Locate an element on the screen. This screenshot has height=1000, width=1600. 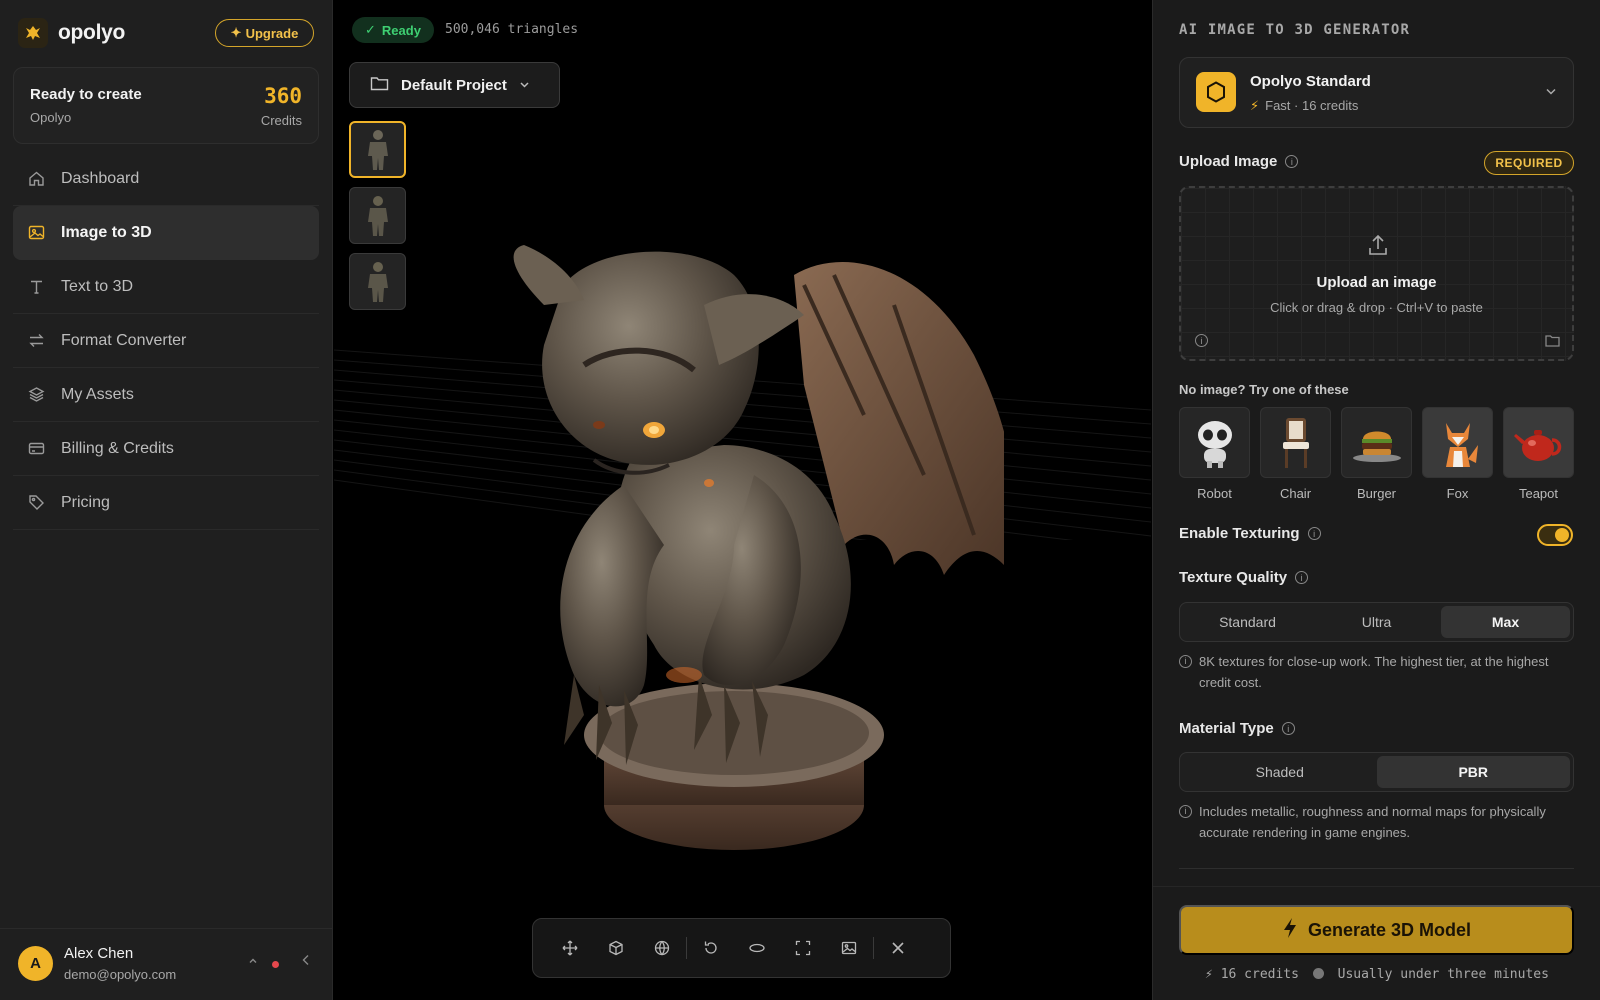
model-meta: ⚡ Fast · 16 credits is located at coordinates (1304, 105).